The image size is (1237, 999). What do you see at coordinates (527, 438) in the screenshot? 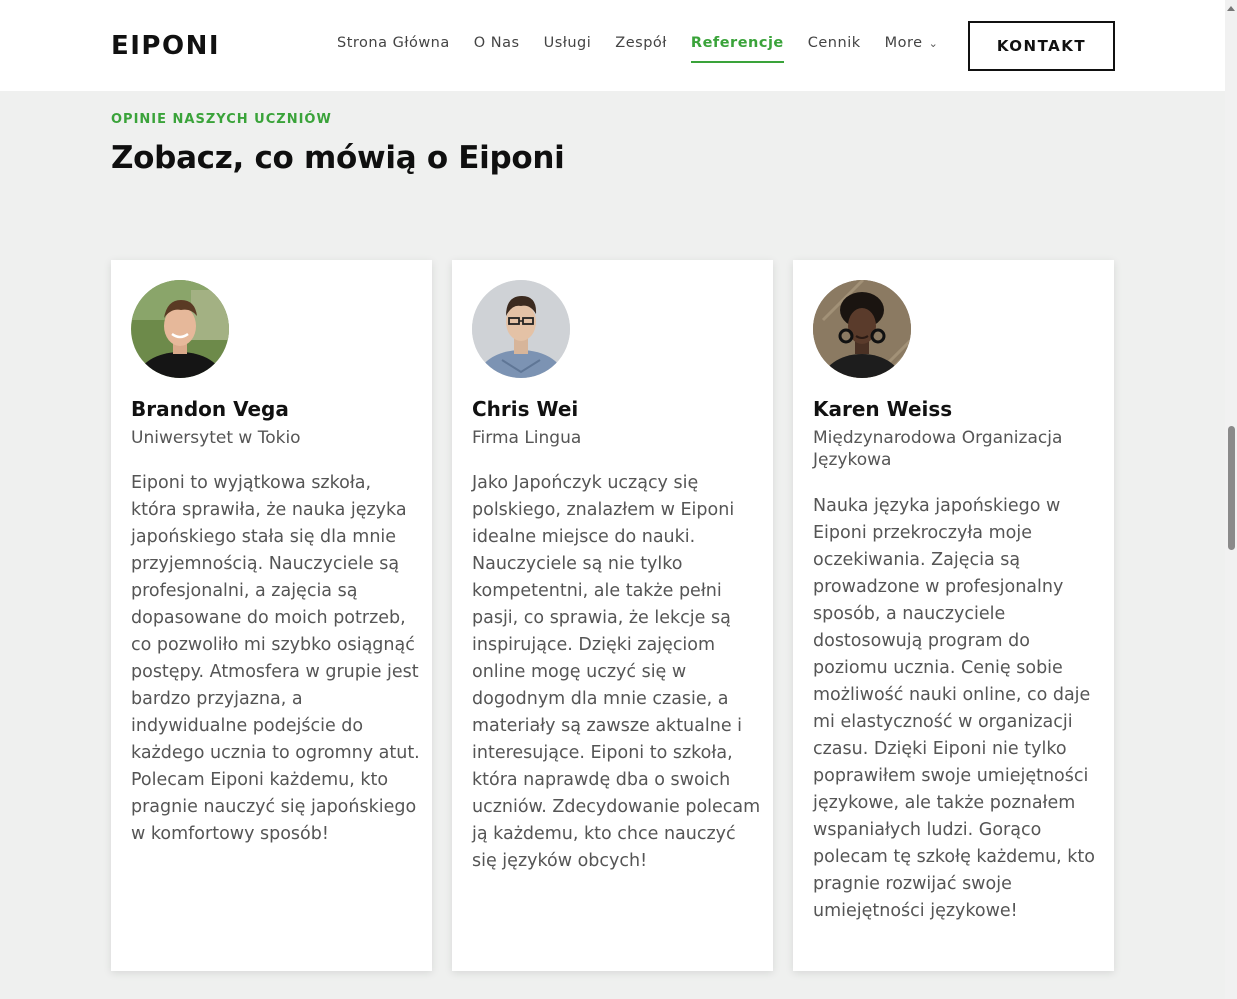
I see `testimonial-org: Firma Lingua` at bounding box center [527, 438].